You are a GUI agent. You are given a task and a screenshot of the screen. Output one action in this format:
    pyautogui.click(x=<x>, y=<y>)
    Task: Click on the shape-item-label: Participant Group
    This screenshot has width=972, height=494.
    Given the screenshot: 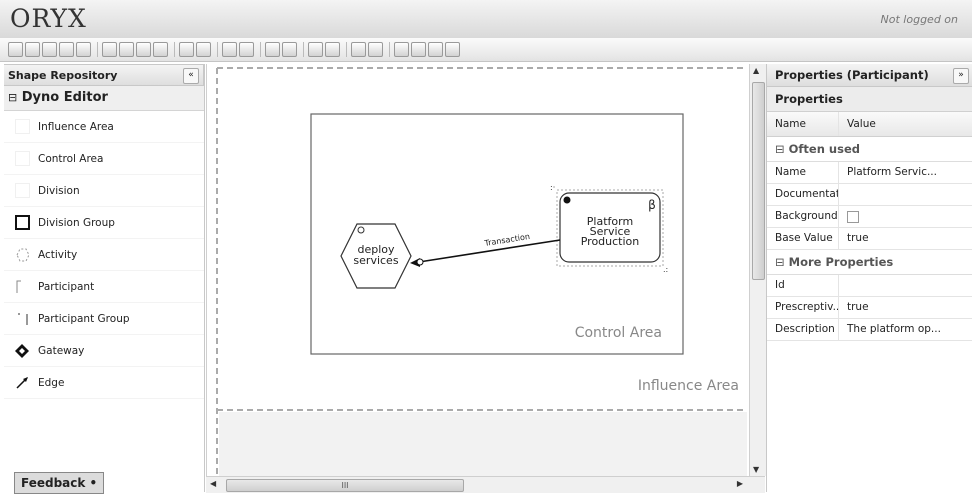 What is the action you would take?
    pyautogui.click(x=84, y=318)
    